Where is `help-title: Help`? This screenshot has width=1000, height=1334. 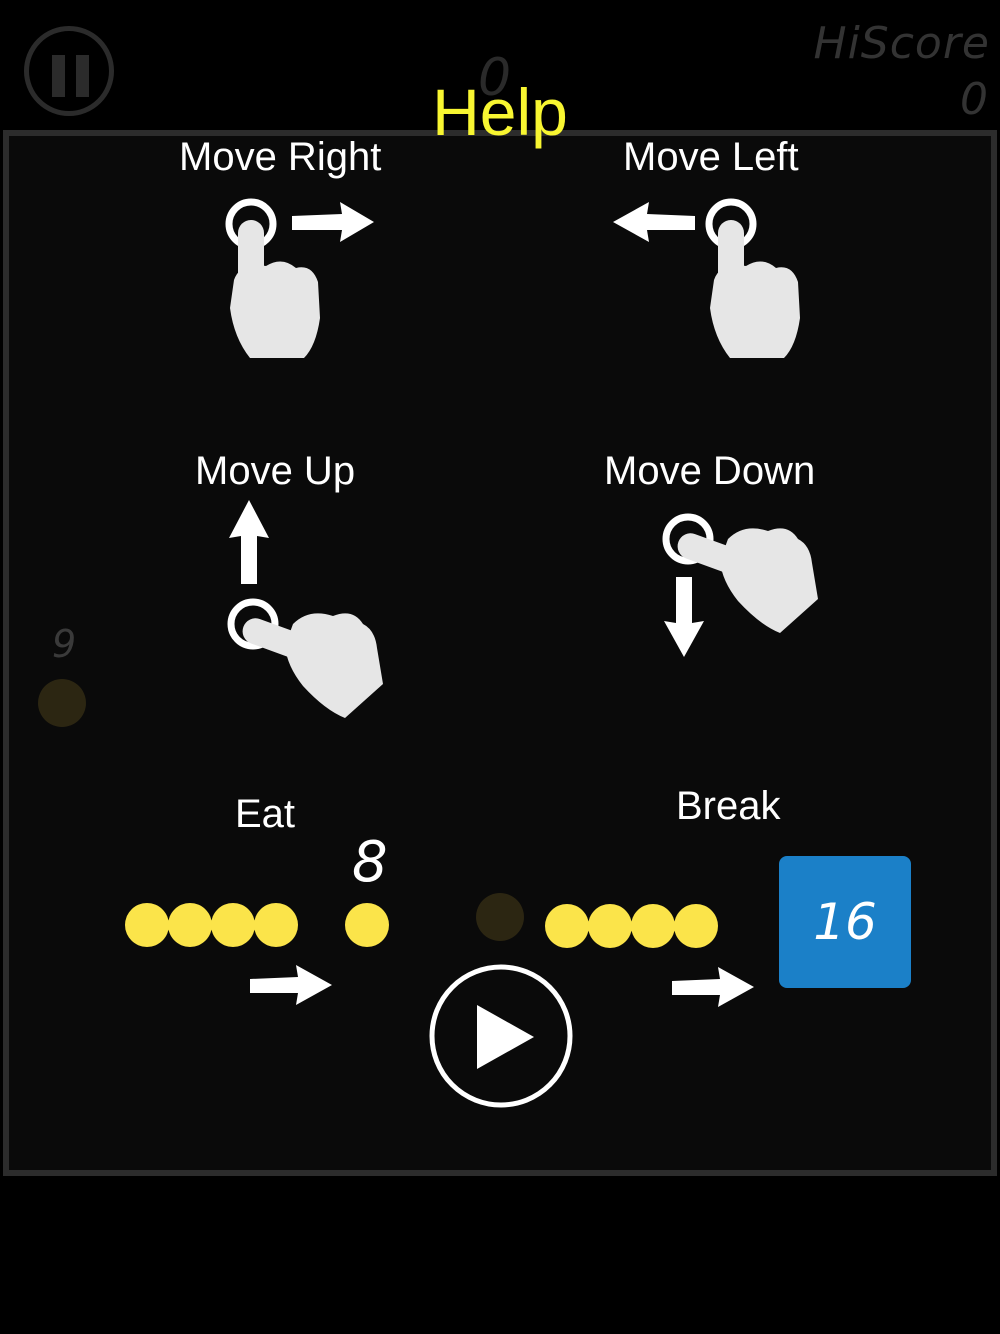 help-title: Help is located at coordinates (500, 112).